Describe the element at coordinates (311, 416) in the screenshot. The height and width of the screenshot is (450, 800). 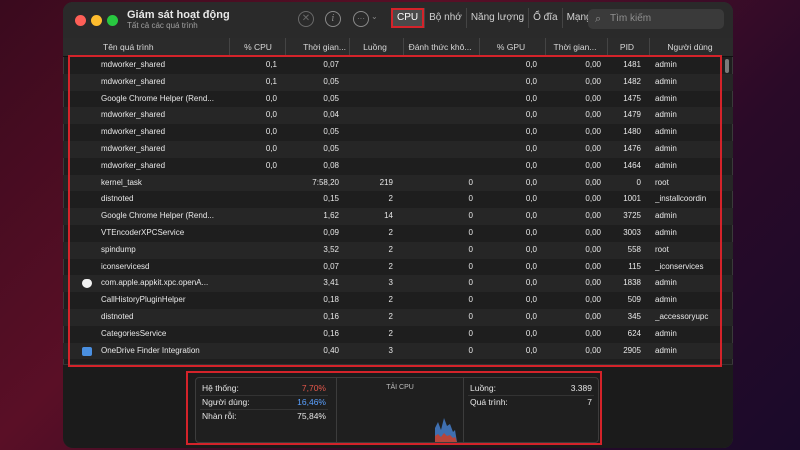
I see `idle-value: 75,84%` at that location.